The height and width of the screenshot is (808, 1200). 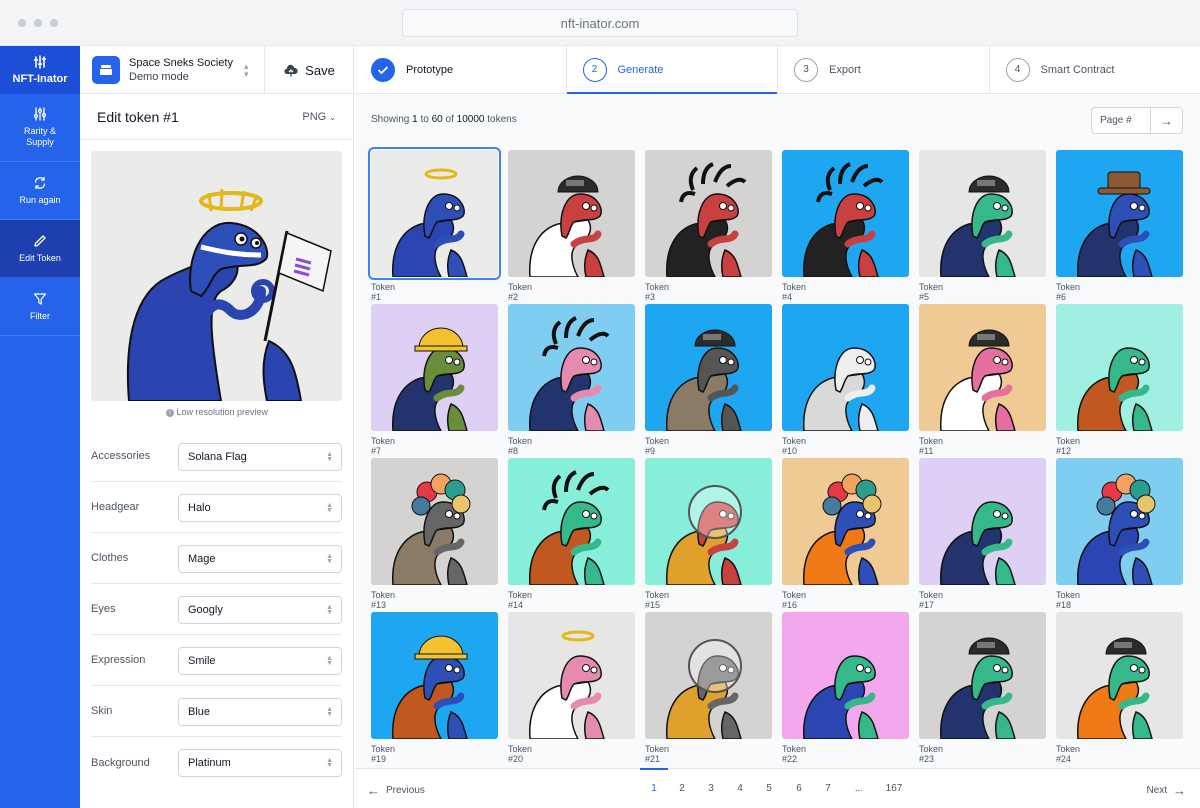 I want to click on page-number-button: 167, so click(x=894, y=788).